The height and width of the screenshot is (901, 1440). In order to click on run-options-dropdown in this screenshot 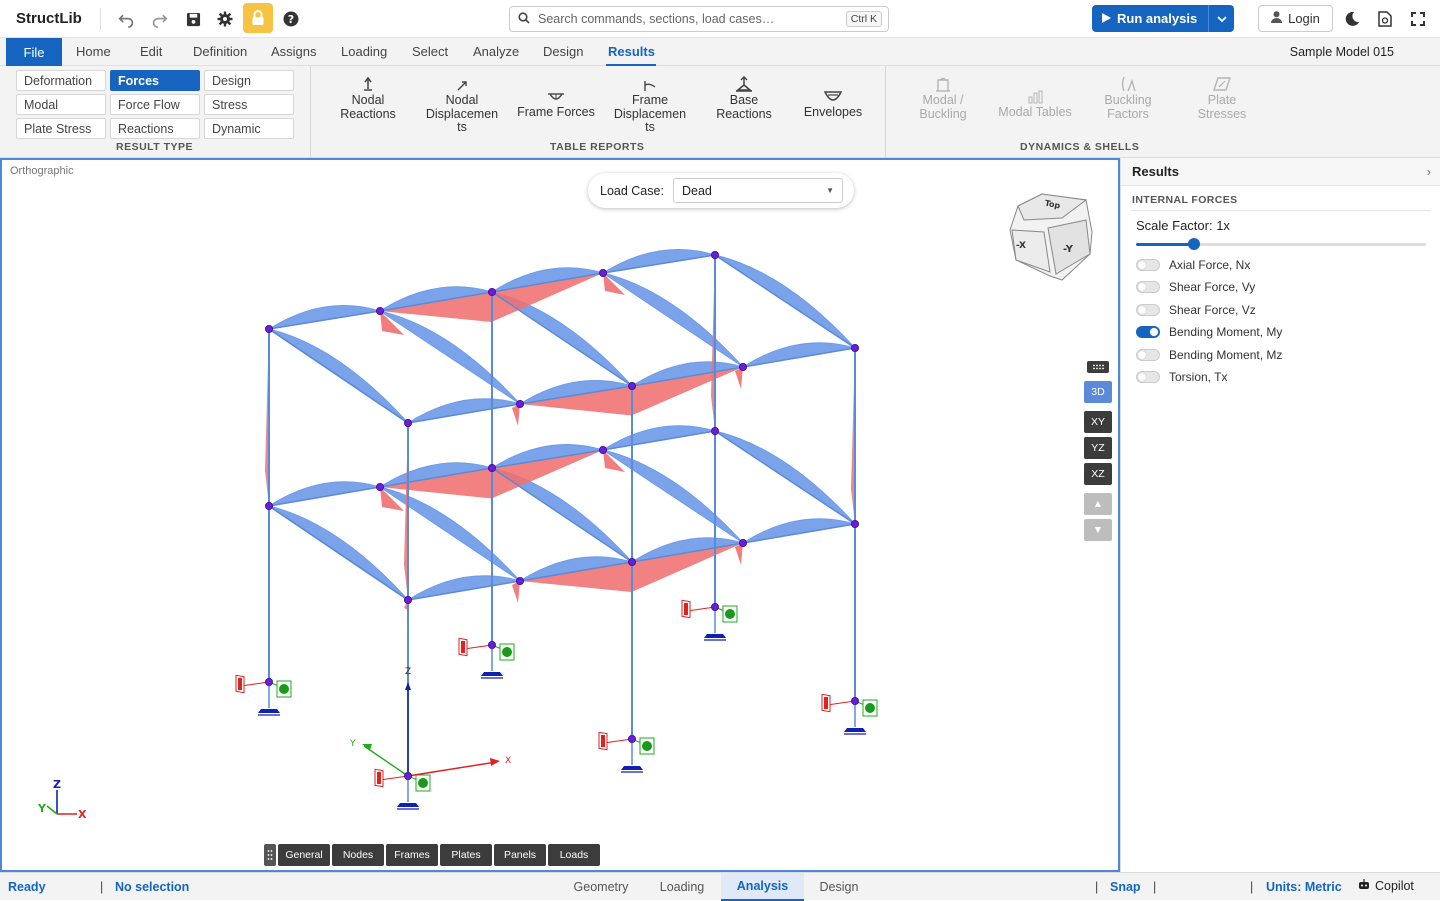, I will do `click(1221, 18)`.